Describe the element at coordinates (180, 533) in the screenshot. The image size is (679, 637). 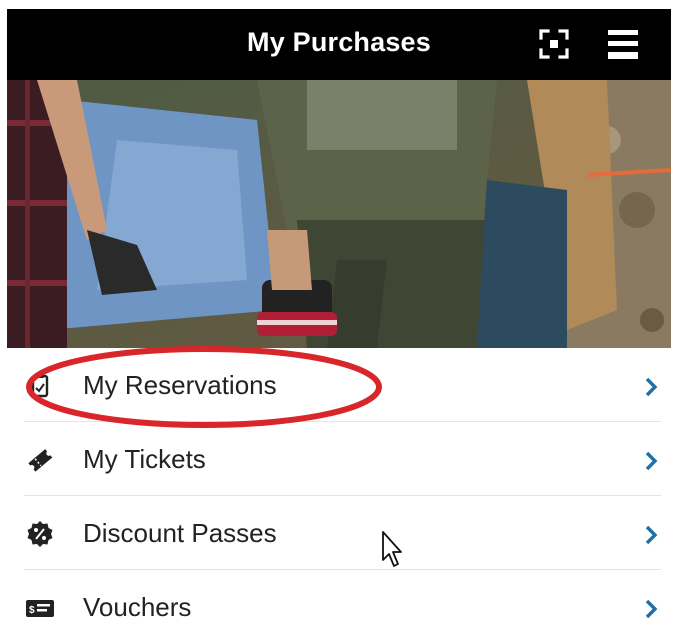
I see `menu-item-label: Discount Passes` at that location.